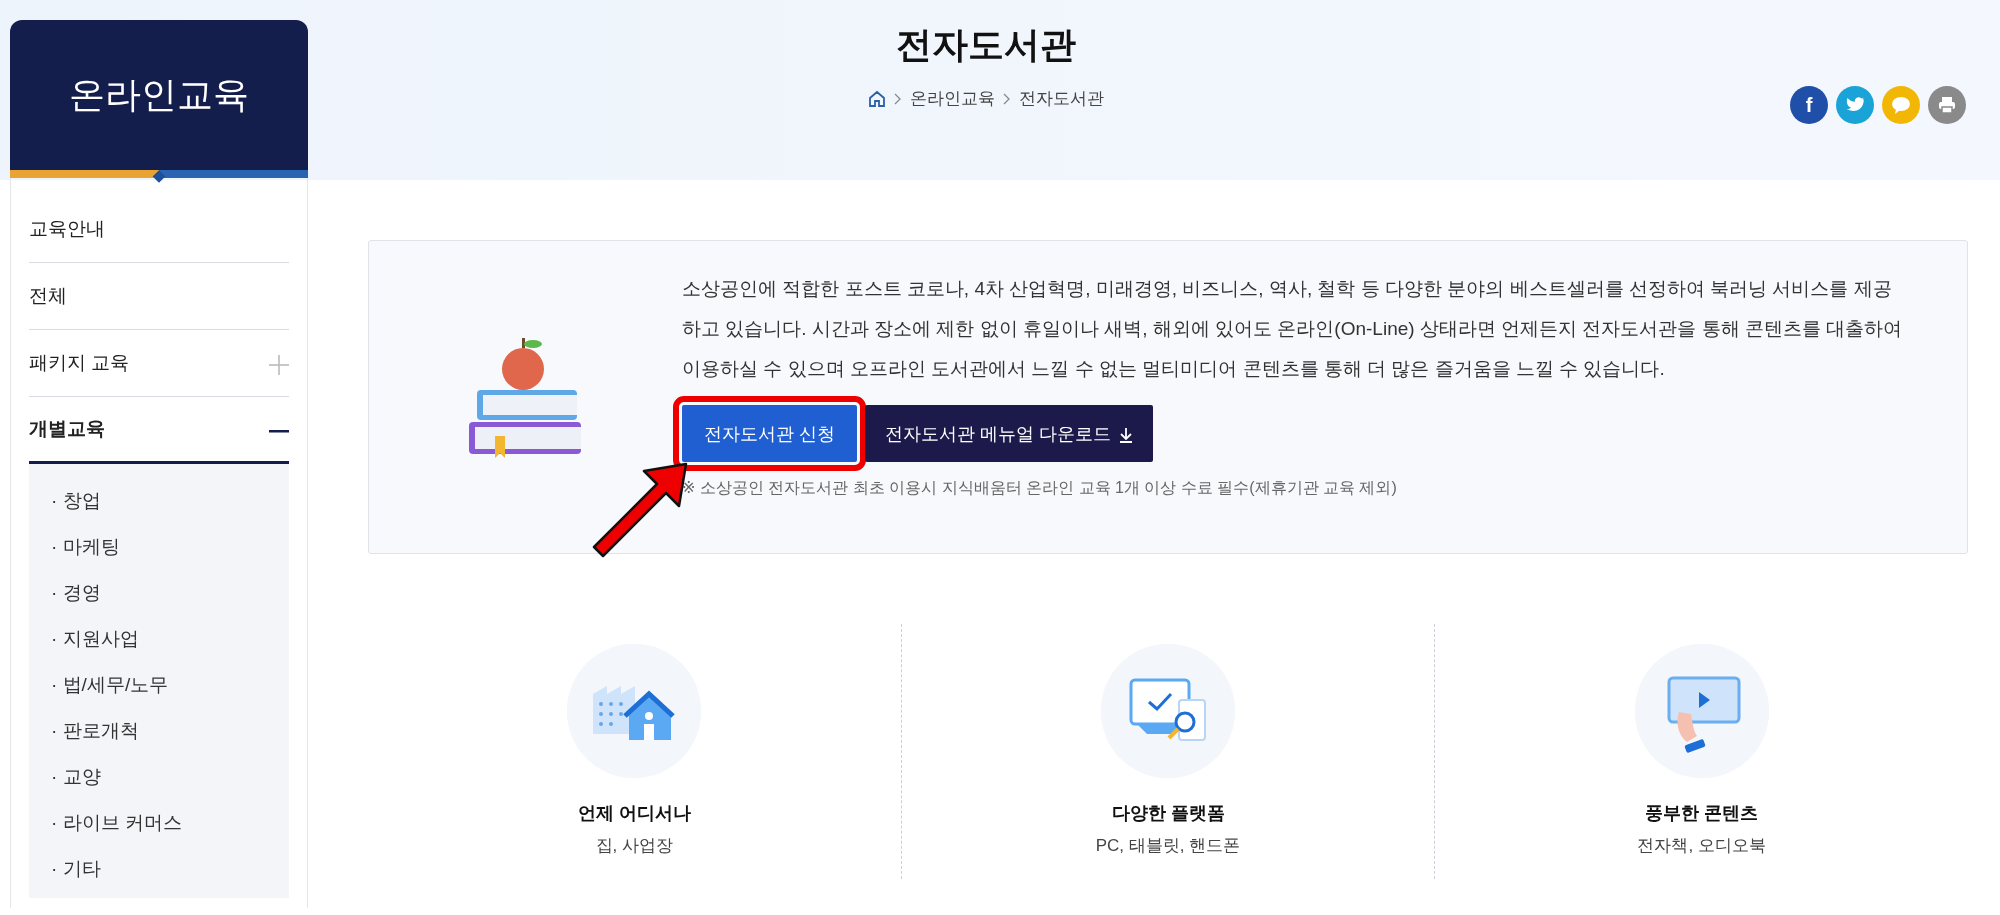  I want to click on page-title: 전자도서관, so click(986, 45).